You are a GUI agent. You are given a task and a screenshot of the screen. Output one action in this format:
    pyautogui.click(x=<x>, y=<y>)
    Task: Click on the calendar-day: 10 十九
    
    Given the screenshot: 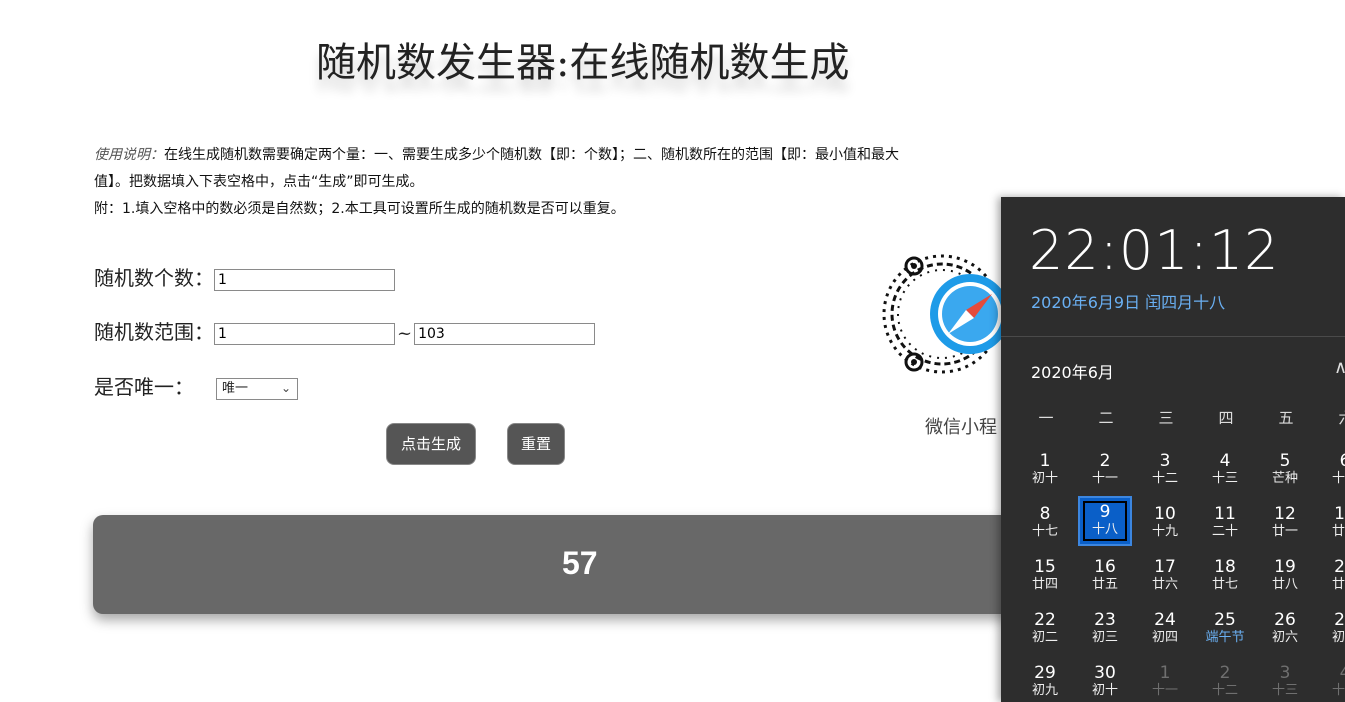 What is the action you would take?
    pyautogui.click(x=1165, y=525)
    